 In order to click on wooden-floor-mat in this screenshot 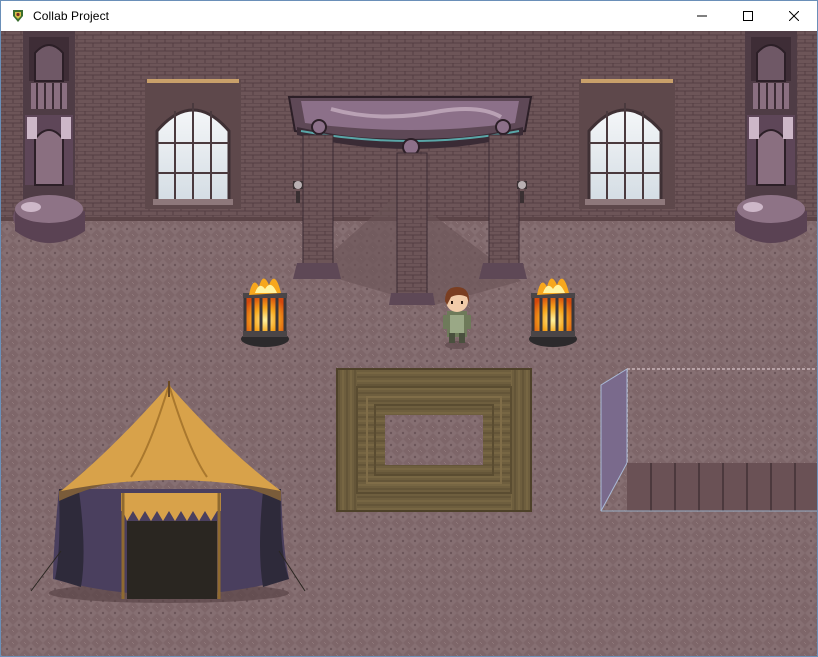, I will do `click(434, 440)`.